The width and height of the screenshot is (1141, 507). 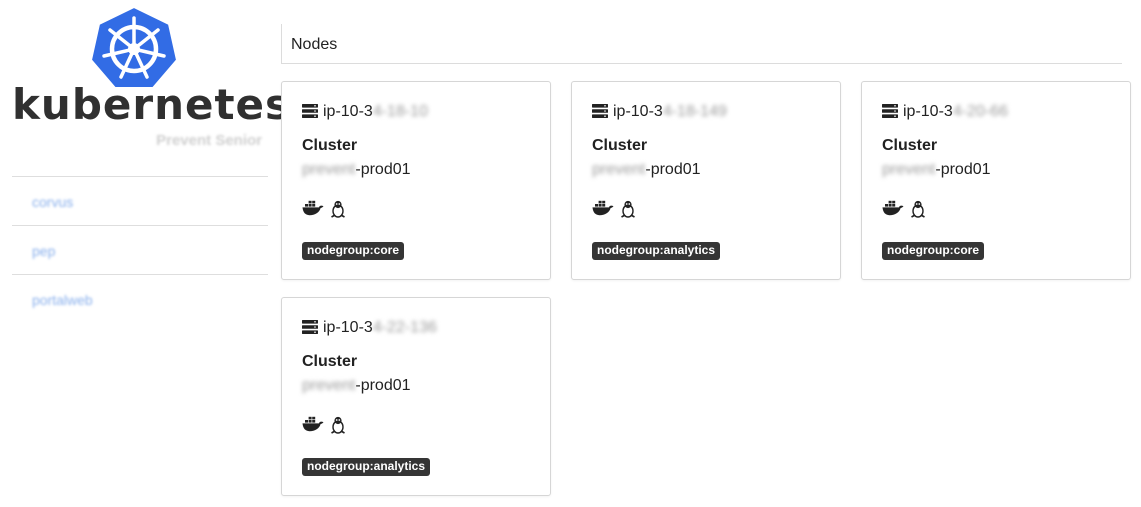 I want to click on node-name-redacted: 4-18-149, so click(x=694, y=111).